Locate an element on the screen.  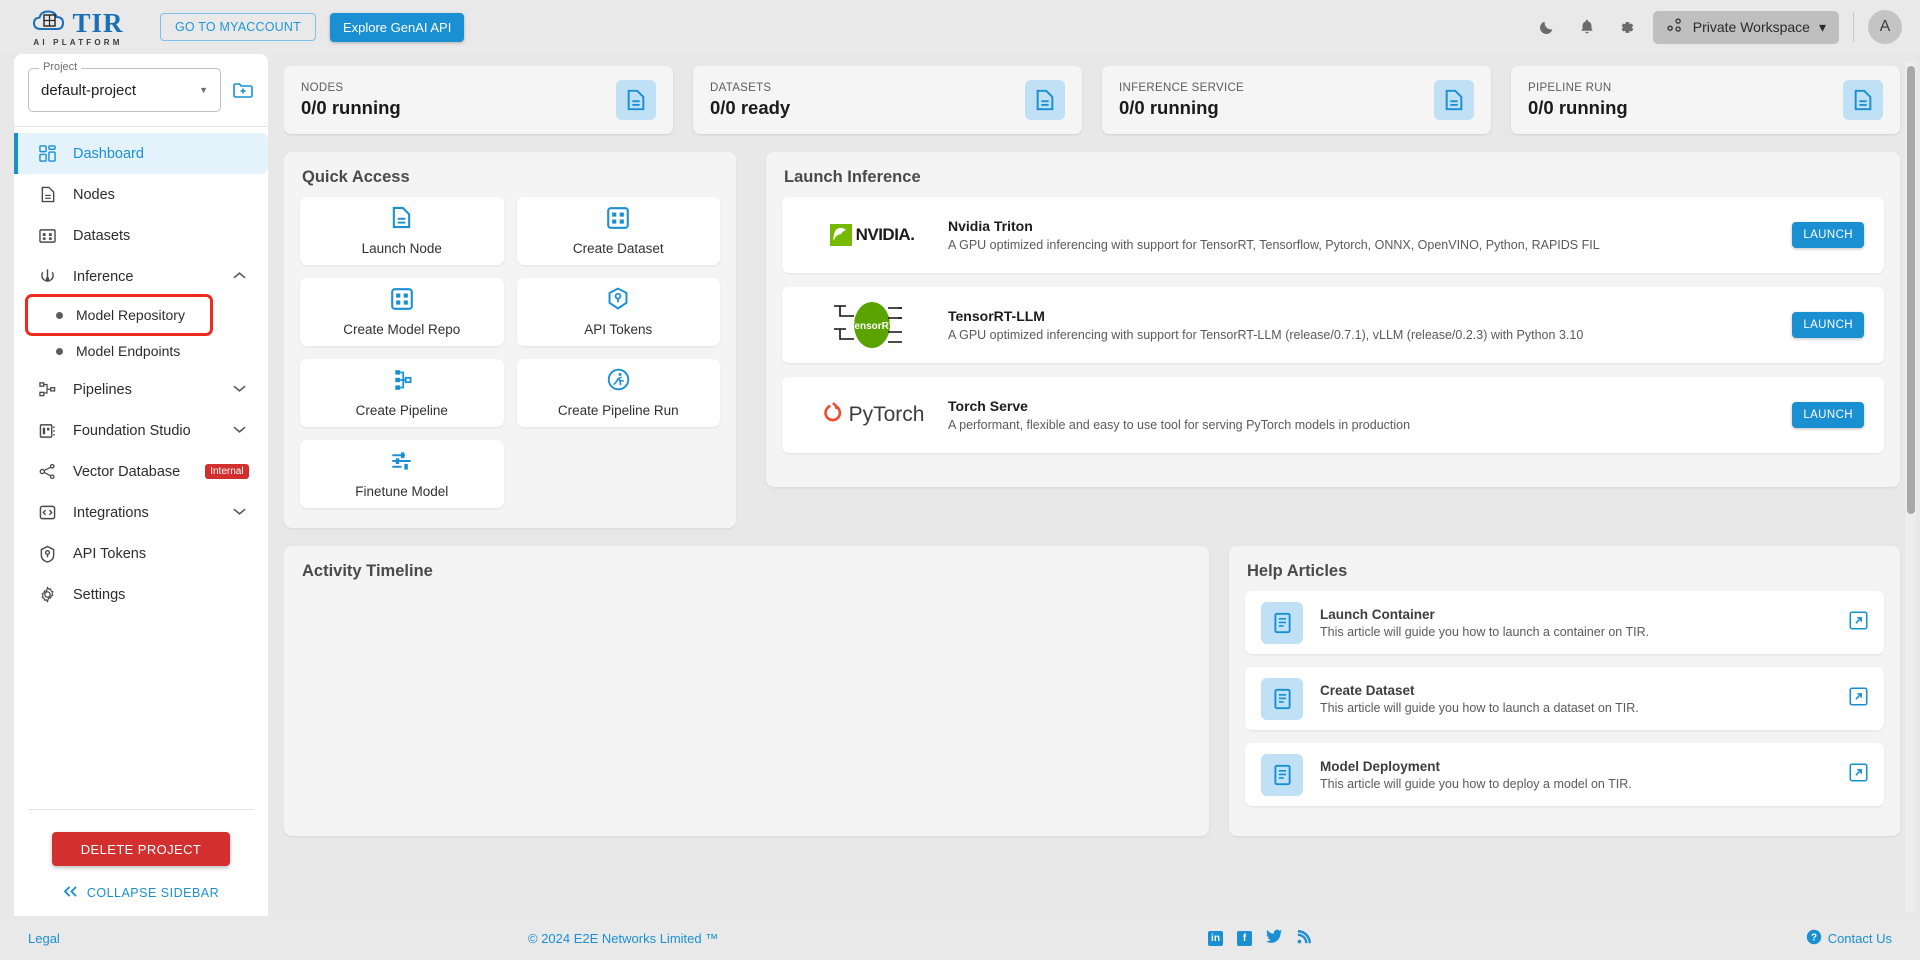
delete-project-button: DELETE PROJECT is located at coordinates (141, 849).